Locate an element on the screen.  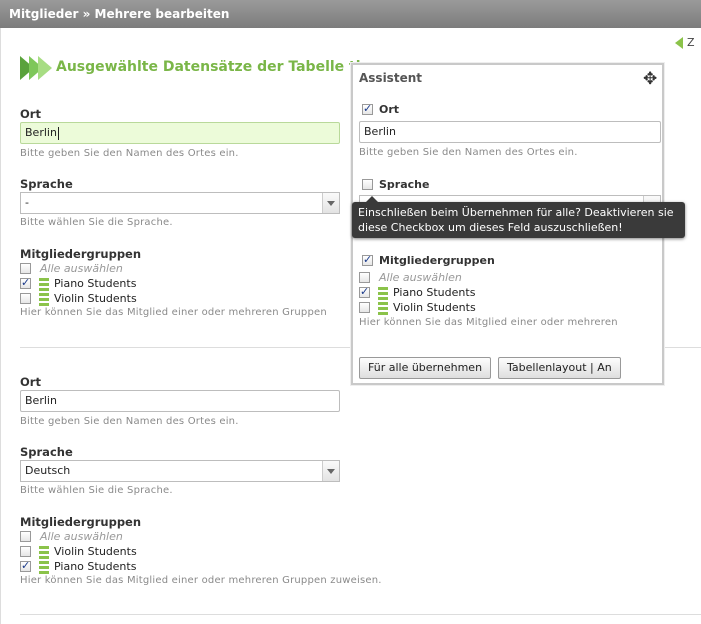
record-divider is located at coordinates (360, 614).